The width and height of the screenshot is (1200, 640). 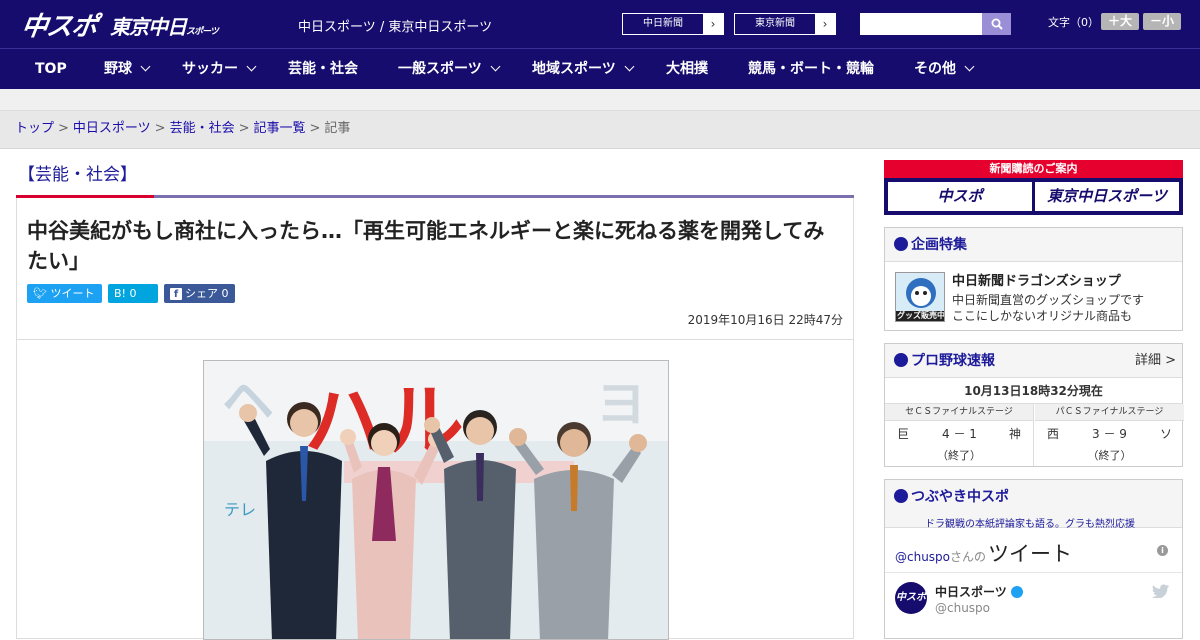 I want to click on tokyo-logo-text: 東京中日, so click(x=148, y=27).